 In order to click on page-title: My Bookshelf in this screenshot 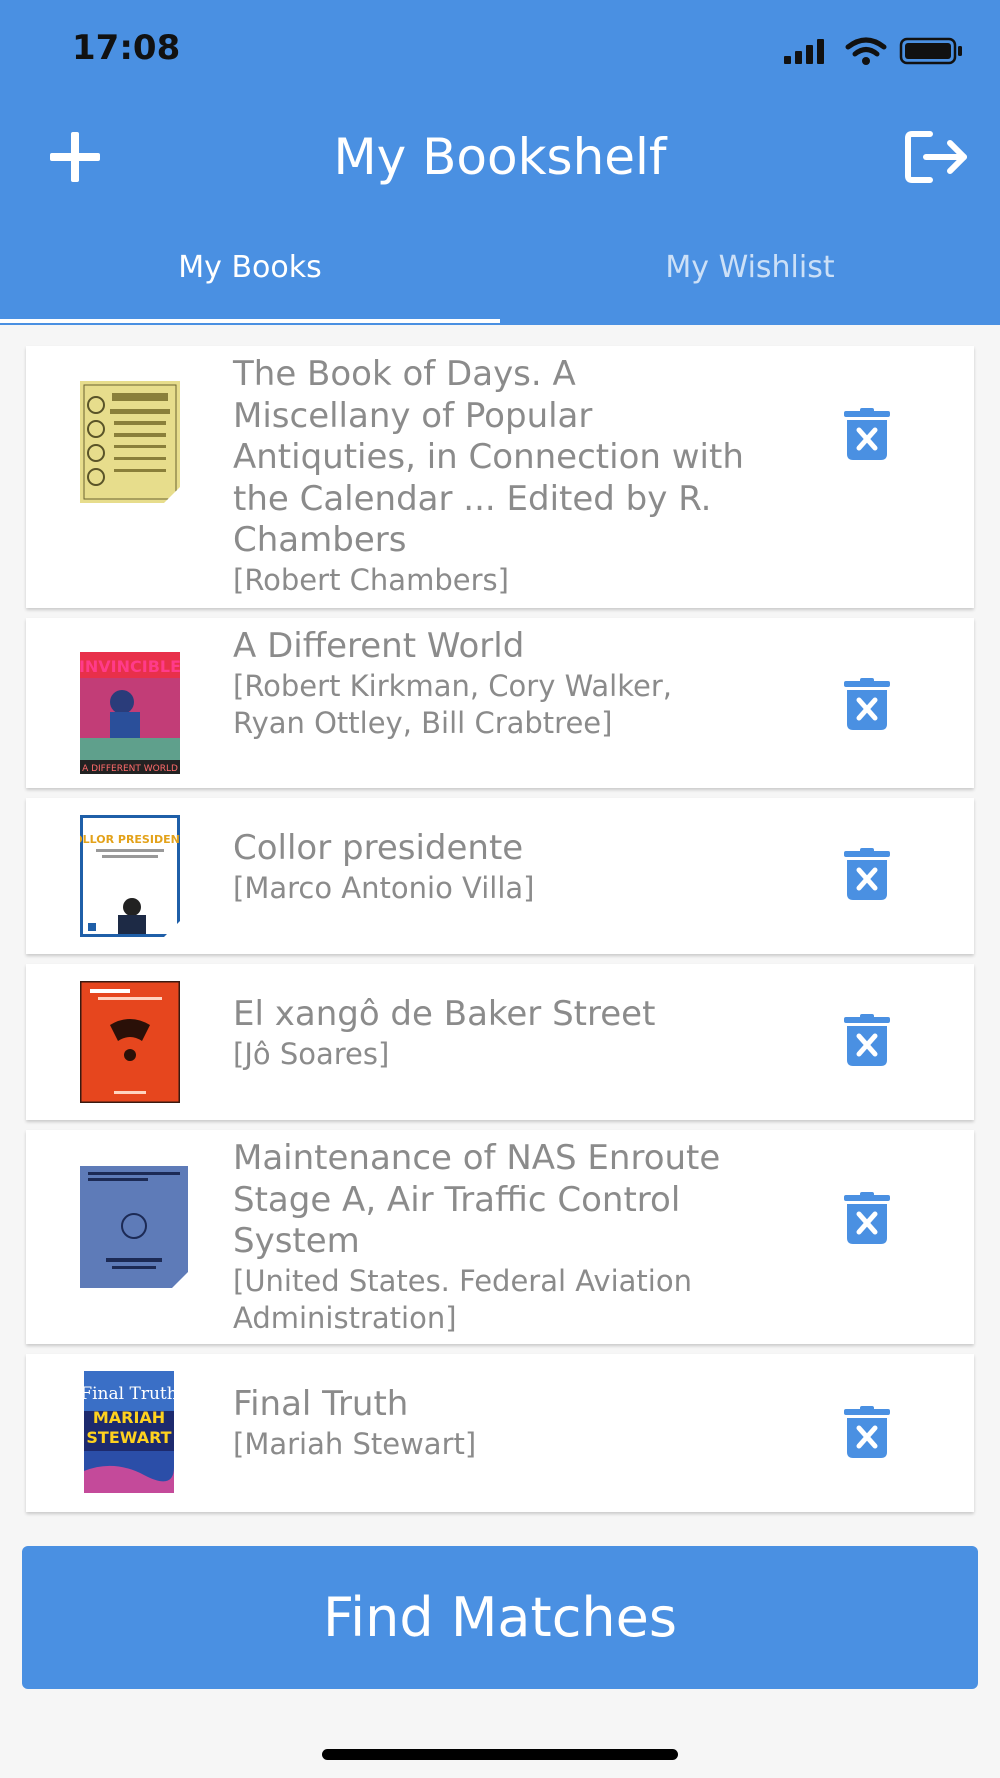, I will do `click(500, 157)`.